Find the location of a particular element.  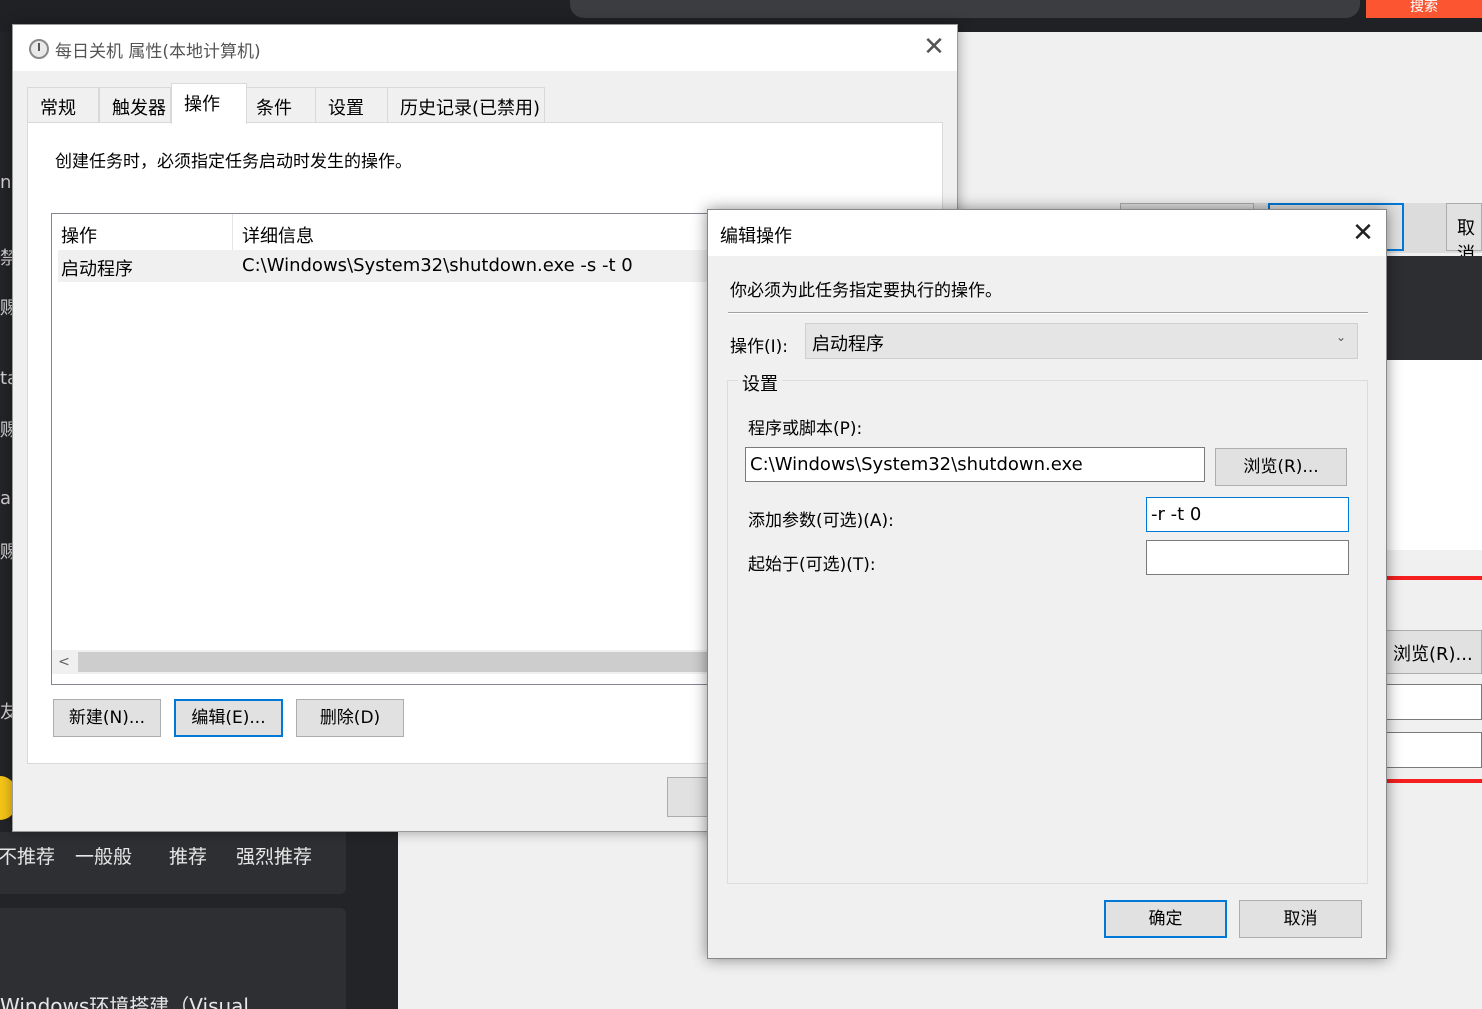

rating-option: 一般般 is located at coordinates (103, 855).